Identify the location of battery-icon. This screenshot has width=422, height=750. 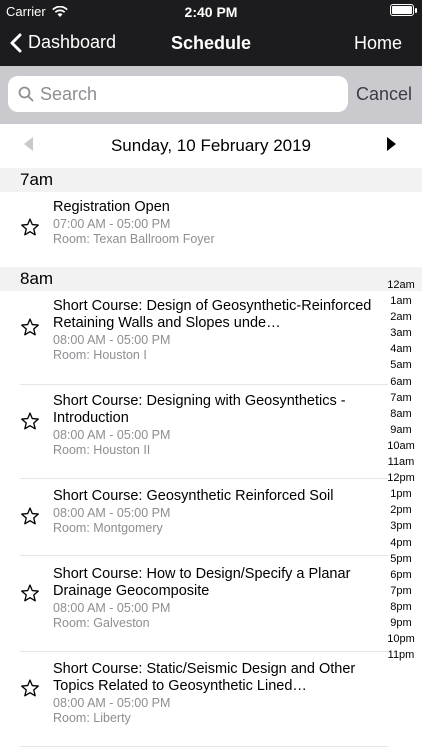
(403, 10).